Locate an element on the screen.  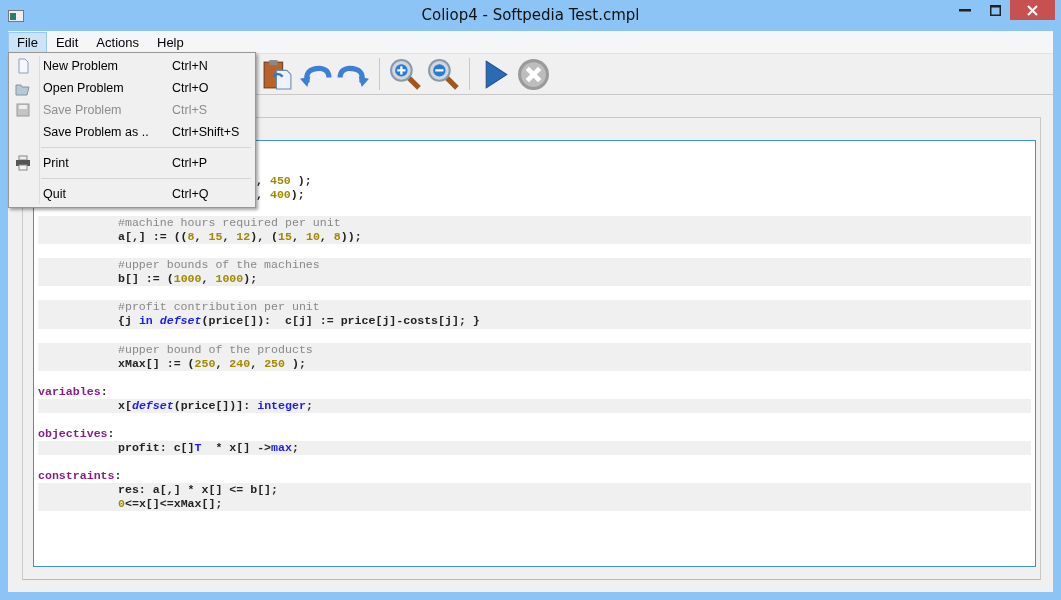
code-line: #upper bounds of the machines is located at coordinates (219, 265).